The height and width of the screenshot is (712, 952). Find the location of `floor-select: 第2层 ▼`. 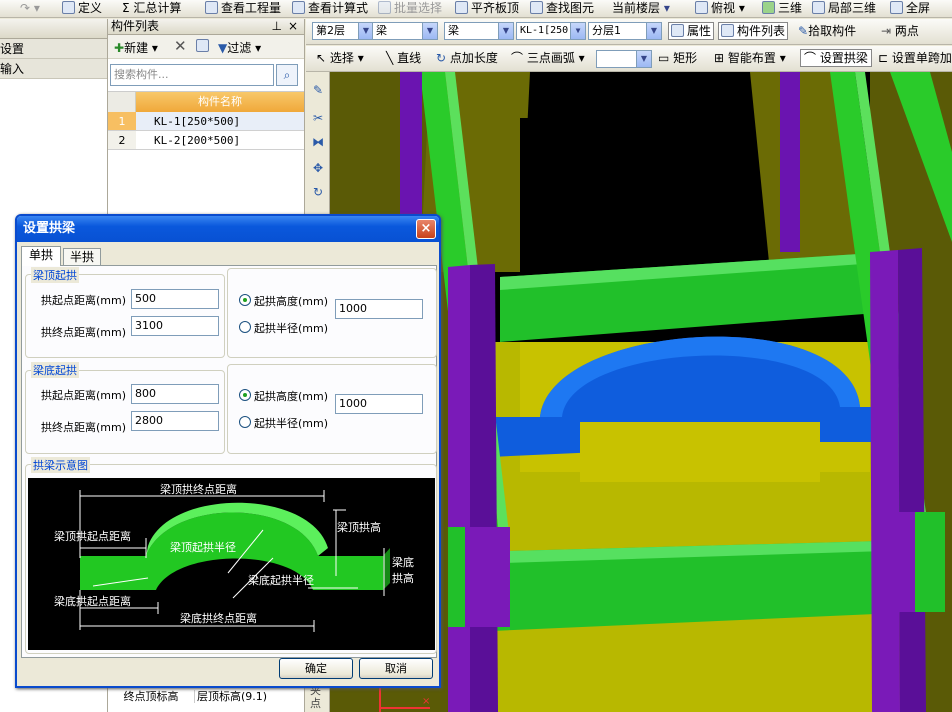

floor-select: 第2层 ▼ is located at coordinates (343, 31).